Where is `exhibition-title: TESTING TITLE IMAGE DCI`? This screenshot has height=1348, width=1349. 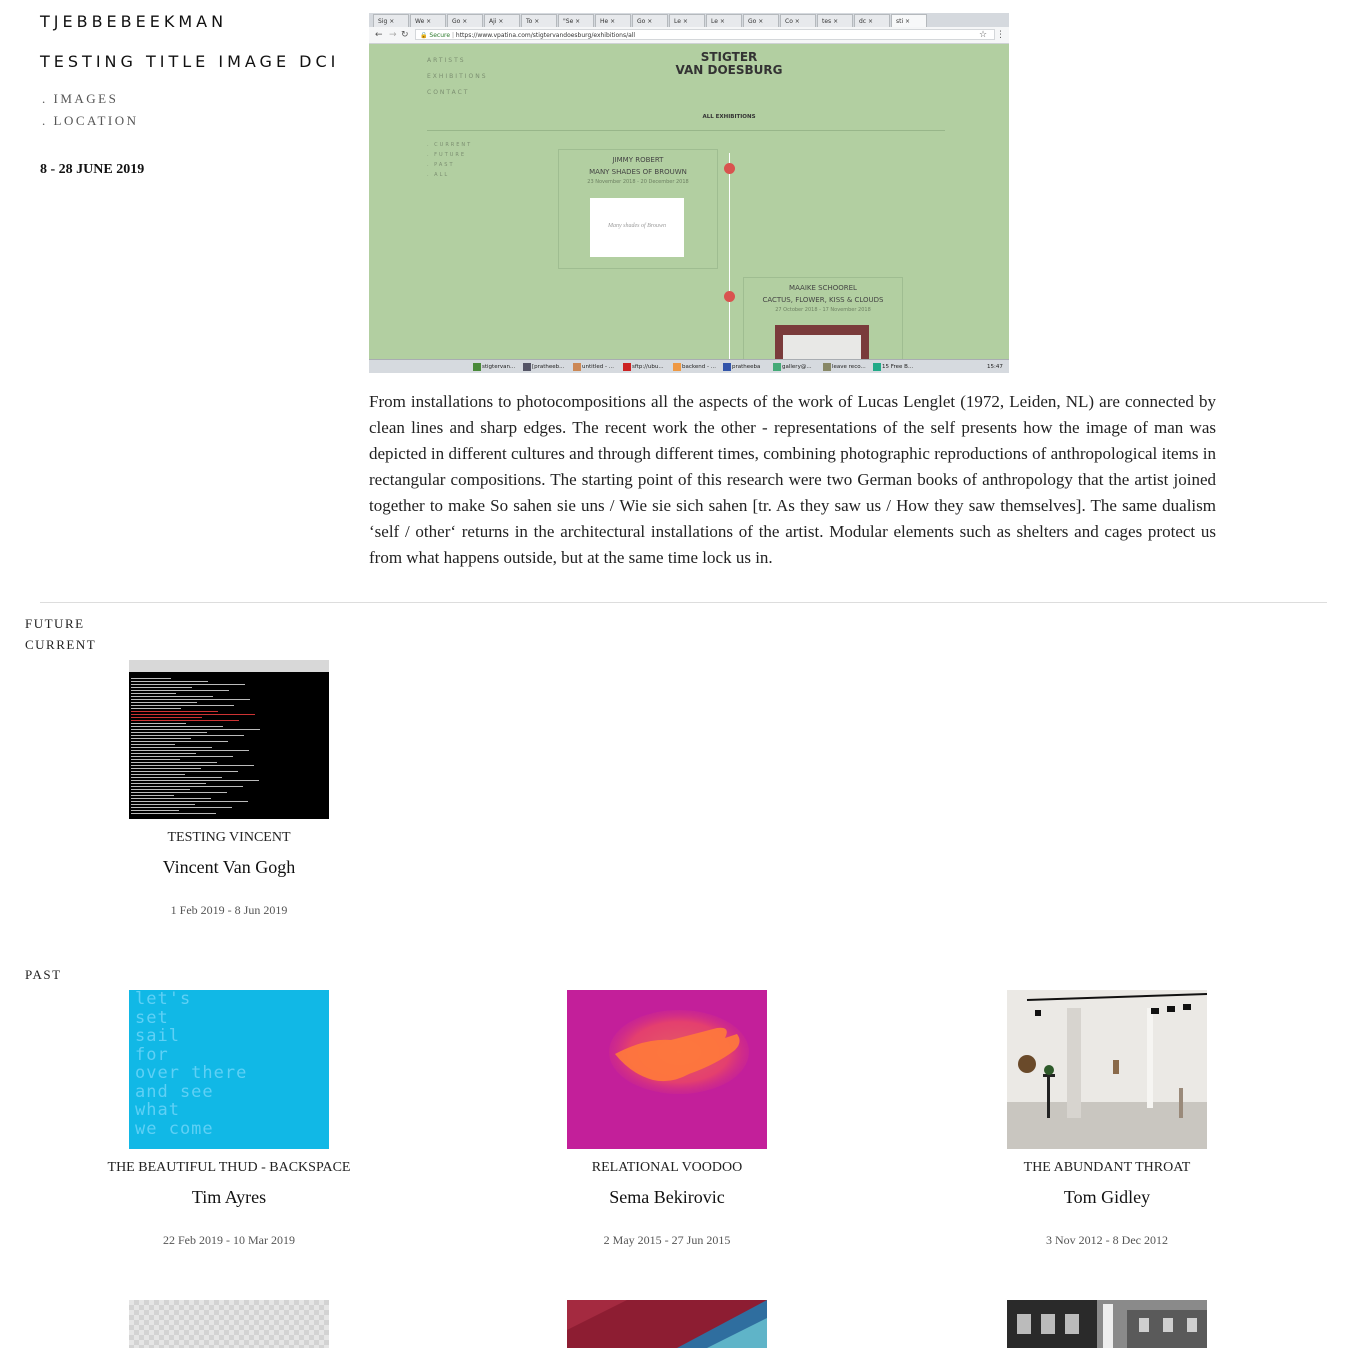
exhibition-title: TESTING TITLE IMAGE DCI is located at coordinates (190, 61).